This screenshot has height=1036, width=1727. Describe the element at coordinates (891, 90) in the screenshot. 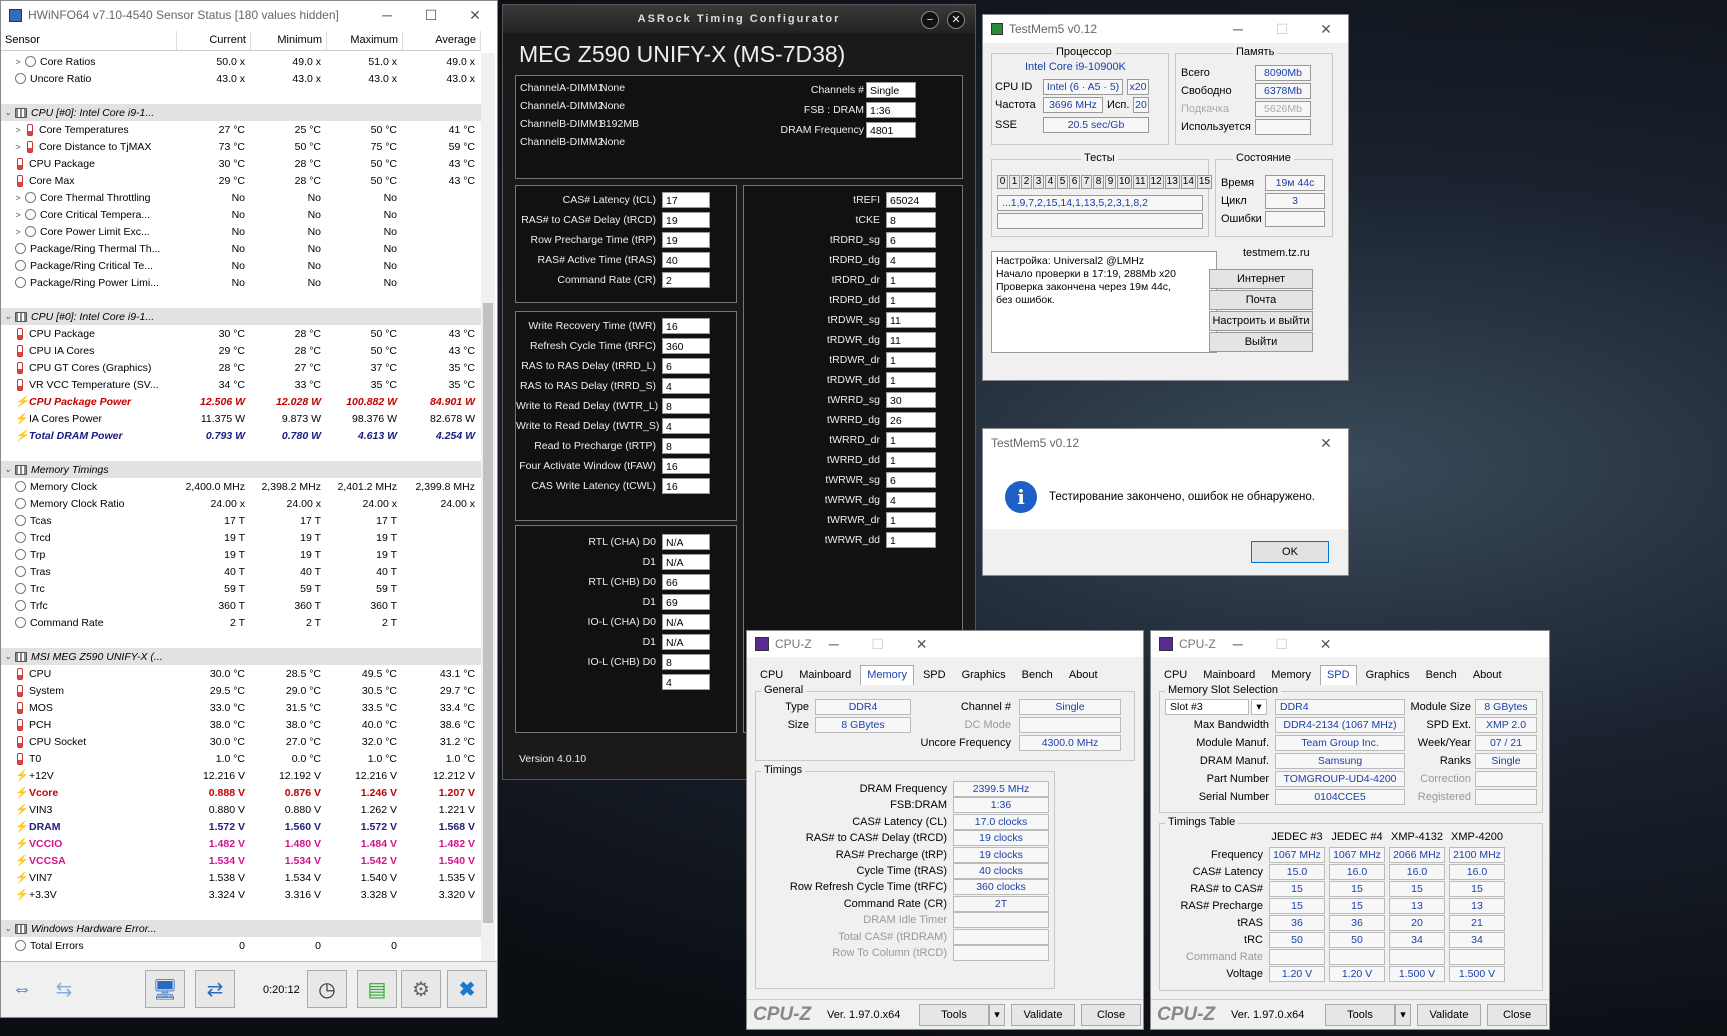

I see `config-field: Single` at that location.